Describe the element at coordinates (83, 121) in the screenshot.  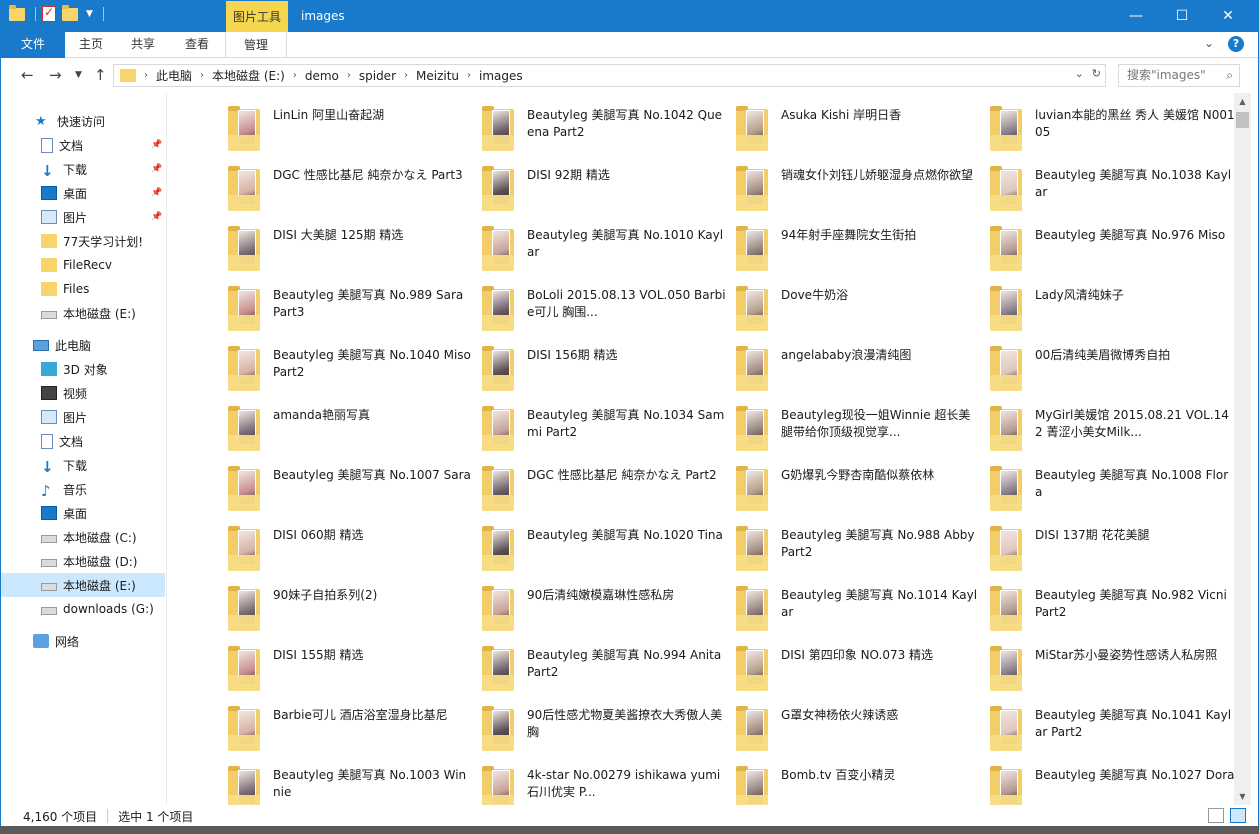
I see `sidebar-quick-access: ★ 快速访问` at that location.